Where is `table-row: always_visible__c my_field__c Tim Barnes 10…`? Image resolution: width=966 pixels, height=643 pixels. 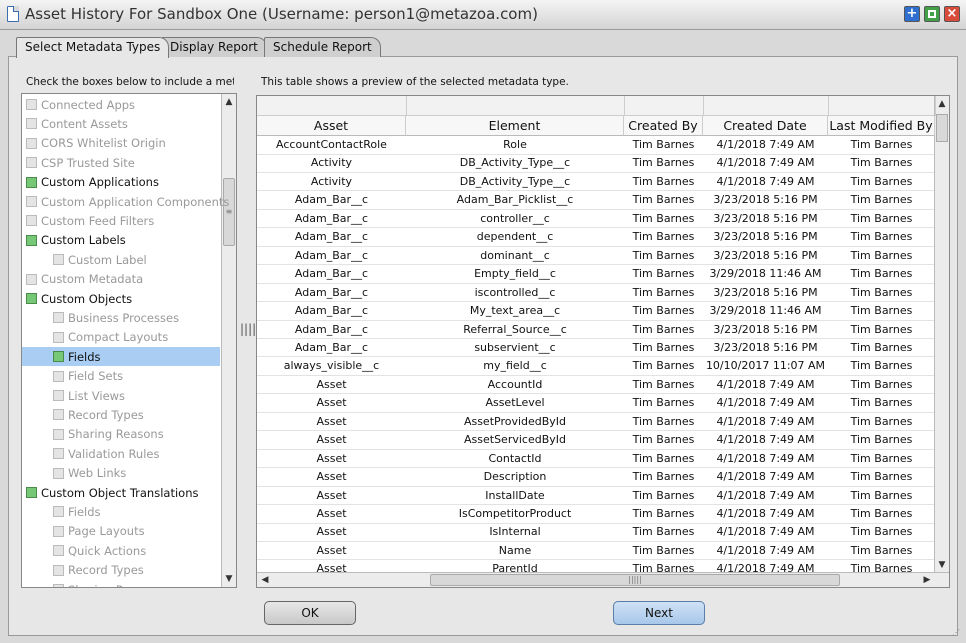 table-row: always_visible__c my_field__c Tim Barnes 10… is located at coordinates (596, 366).